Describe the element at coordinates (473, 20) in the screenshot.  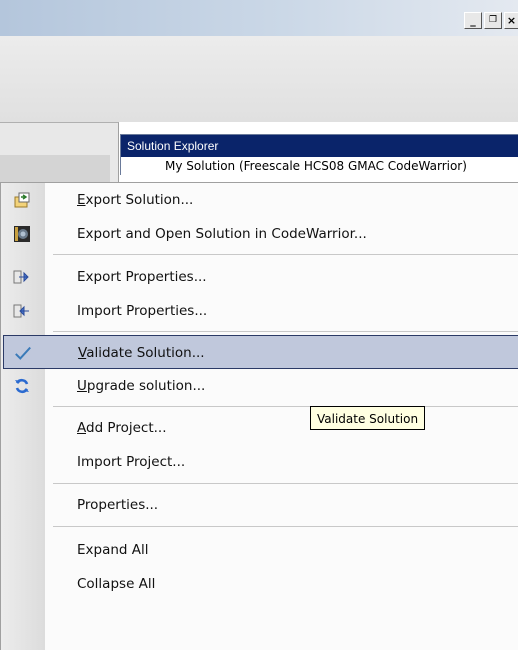
I see `minimize-button: _` at that location.